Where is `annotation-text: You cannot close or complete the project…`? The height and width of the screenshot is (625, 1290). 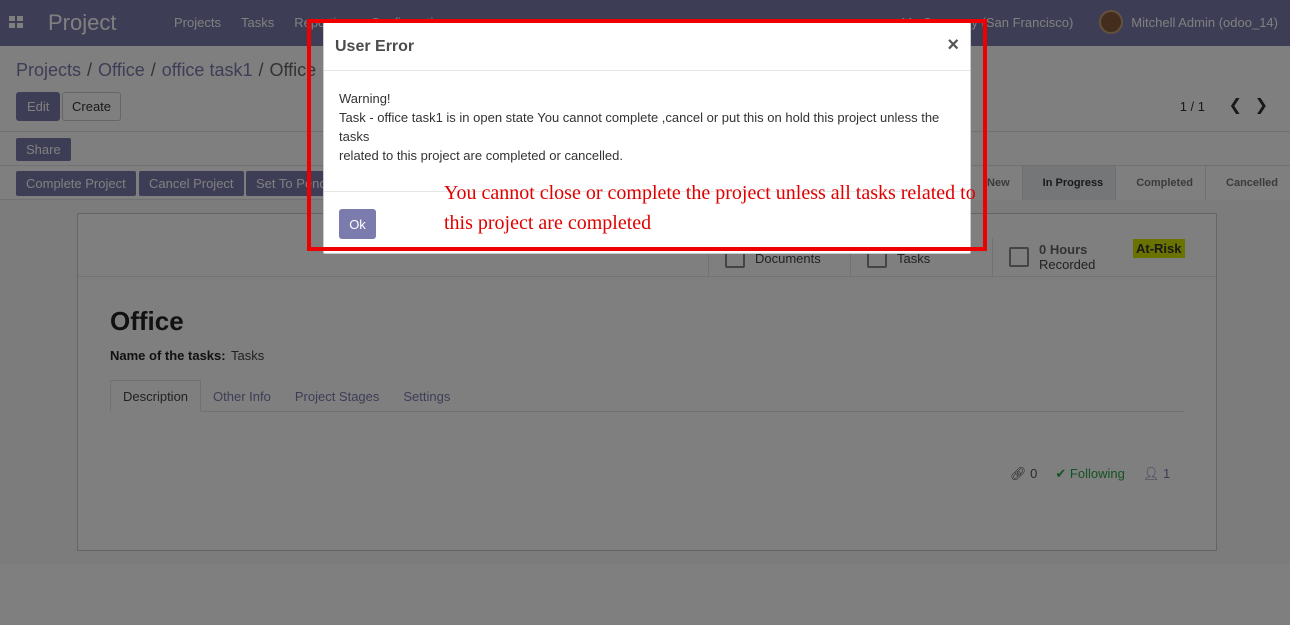
annotation-text: You cannot close or complete the project… is located at coordinates (710, 208).